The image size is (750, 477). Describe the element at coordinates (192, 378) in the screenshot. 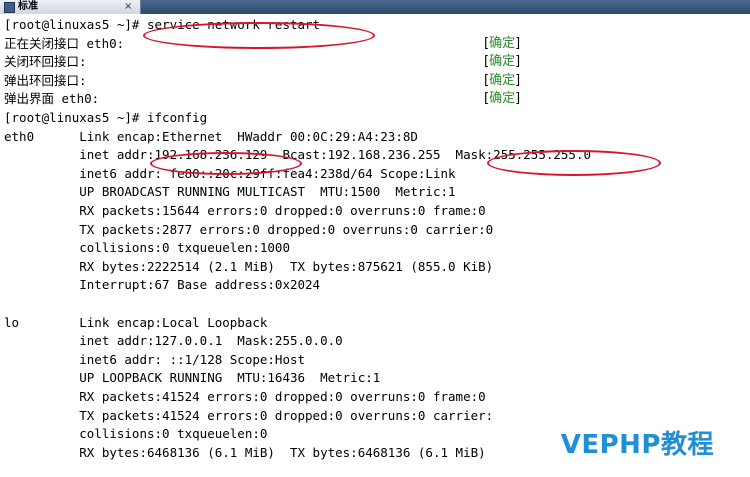

I see `terminal-line: UP LOOPBACK RUNNING MTU:16436 Metric:1` at that location.